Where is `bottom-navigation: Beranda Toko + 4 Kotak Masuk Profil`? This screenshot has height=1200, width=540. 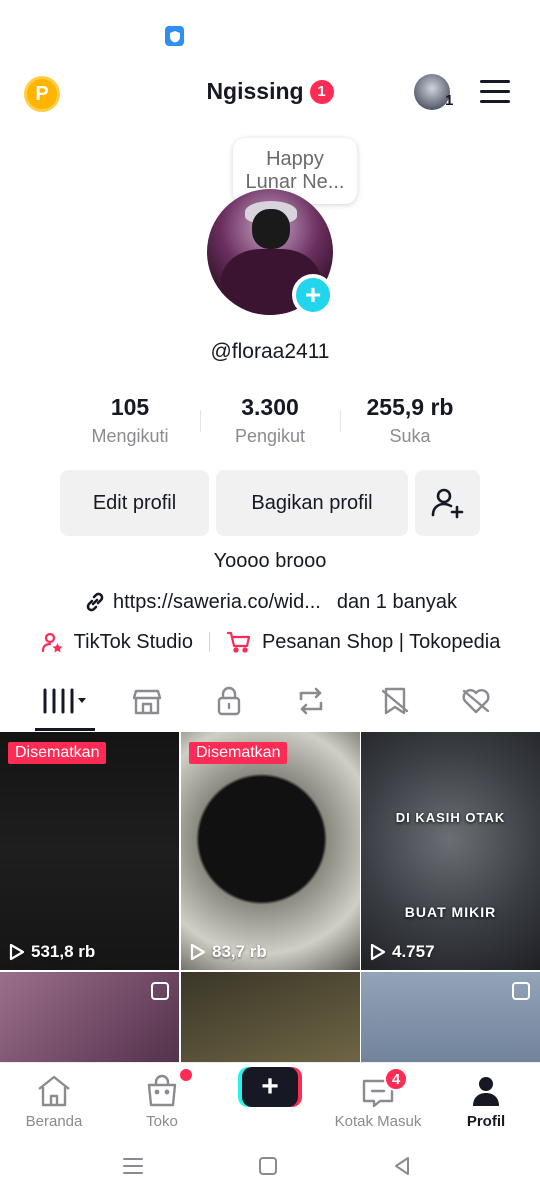 bottom-navigation: Beranda Toko + 4 Kotak Masuk Profil is located at coordinates (270, 1098).